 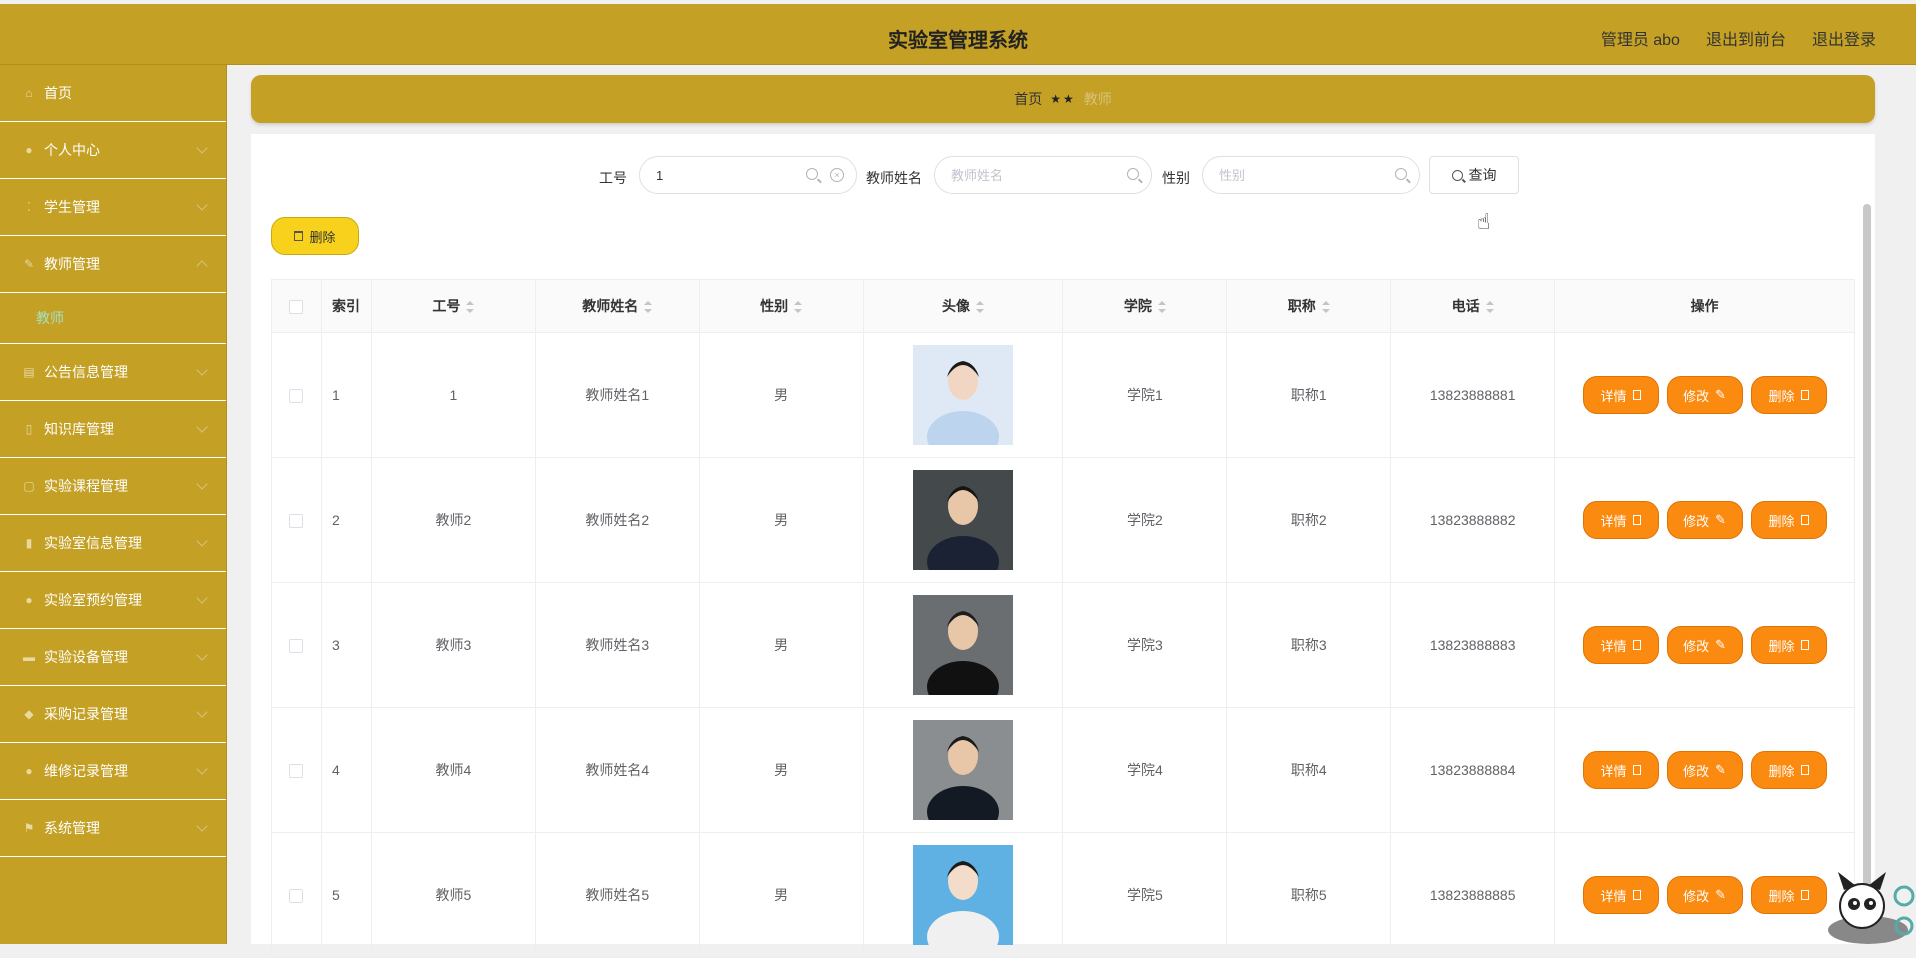 I want to click on cell-index: 2, so click(x=346, y=520).